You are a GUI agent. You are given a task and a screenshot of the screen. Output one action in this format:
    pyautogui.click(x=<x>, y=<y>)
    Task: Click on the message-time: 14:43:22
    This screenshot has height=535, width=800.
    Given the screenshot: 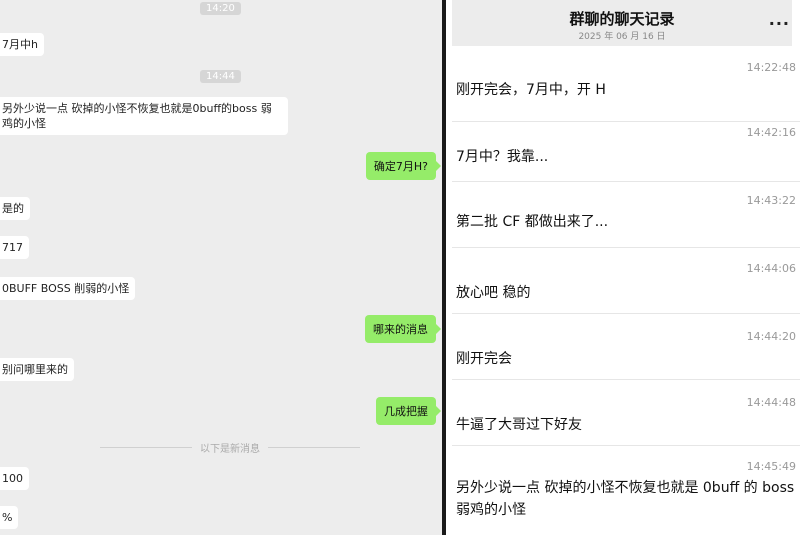 What is the action you would take?
    pyautogui.click(x=771, y=200)
    